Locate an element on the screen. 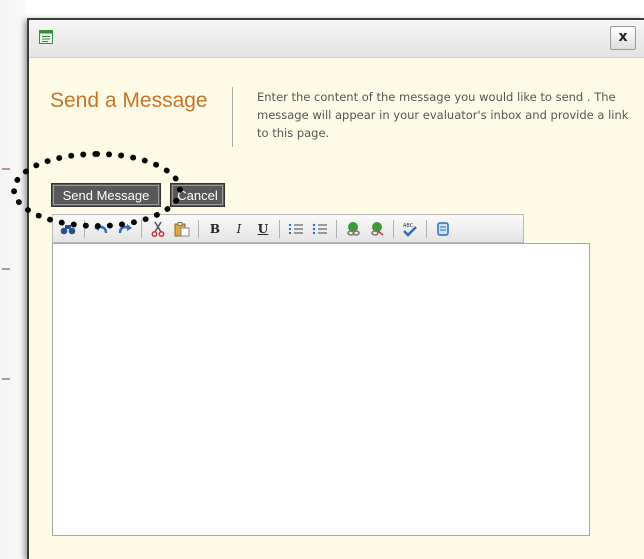 This screenshot has height=559, width=644. spellcheck-icon: ABC is located at coordinates (410, 229).